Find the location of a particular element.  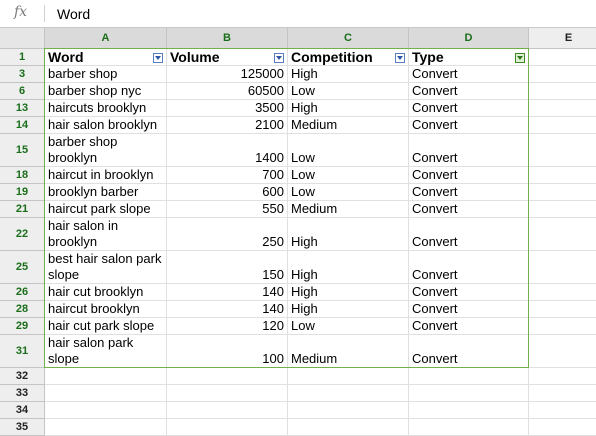

row-header: 35 is located at coordinates (22, 427).